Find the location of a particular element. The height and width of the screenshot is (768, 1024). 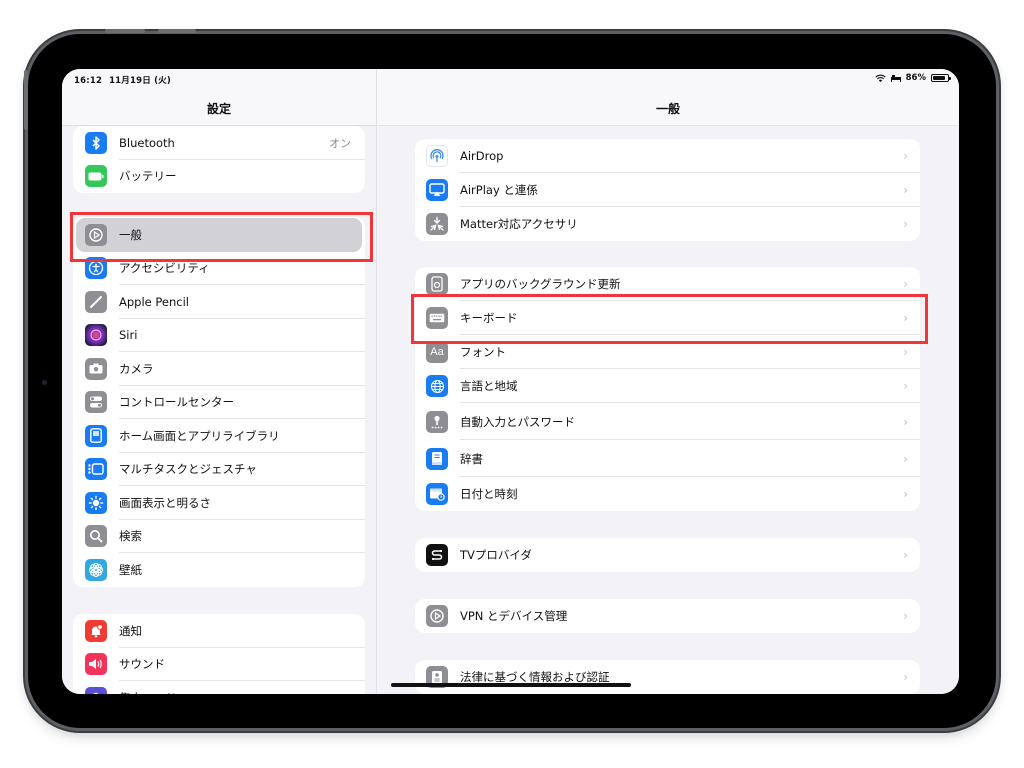

sidebar-item-display-brightness: 画面表示と明るさ is located at coordinates (219, 503).